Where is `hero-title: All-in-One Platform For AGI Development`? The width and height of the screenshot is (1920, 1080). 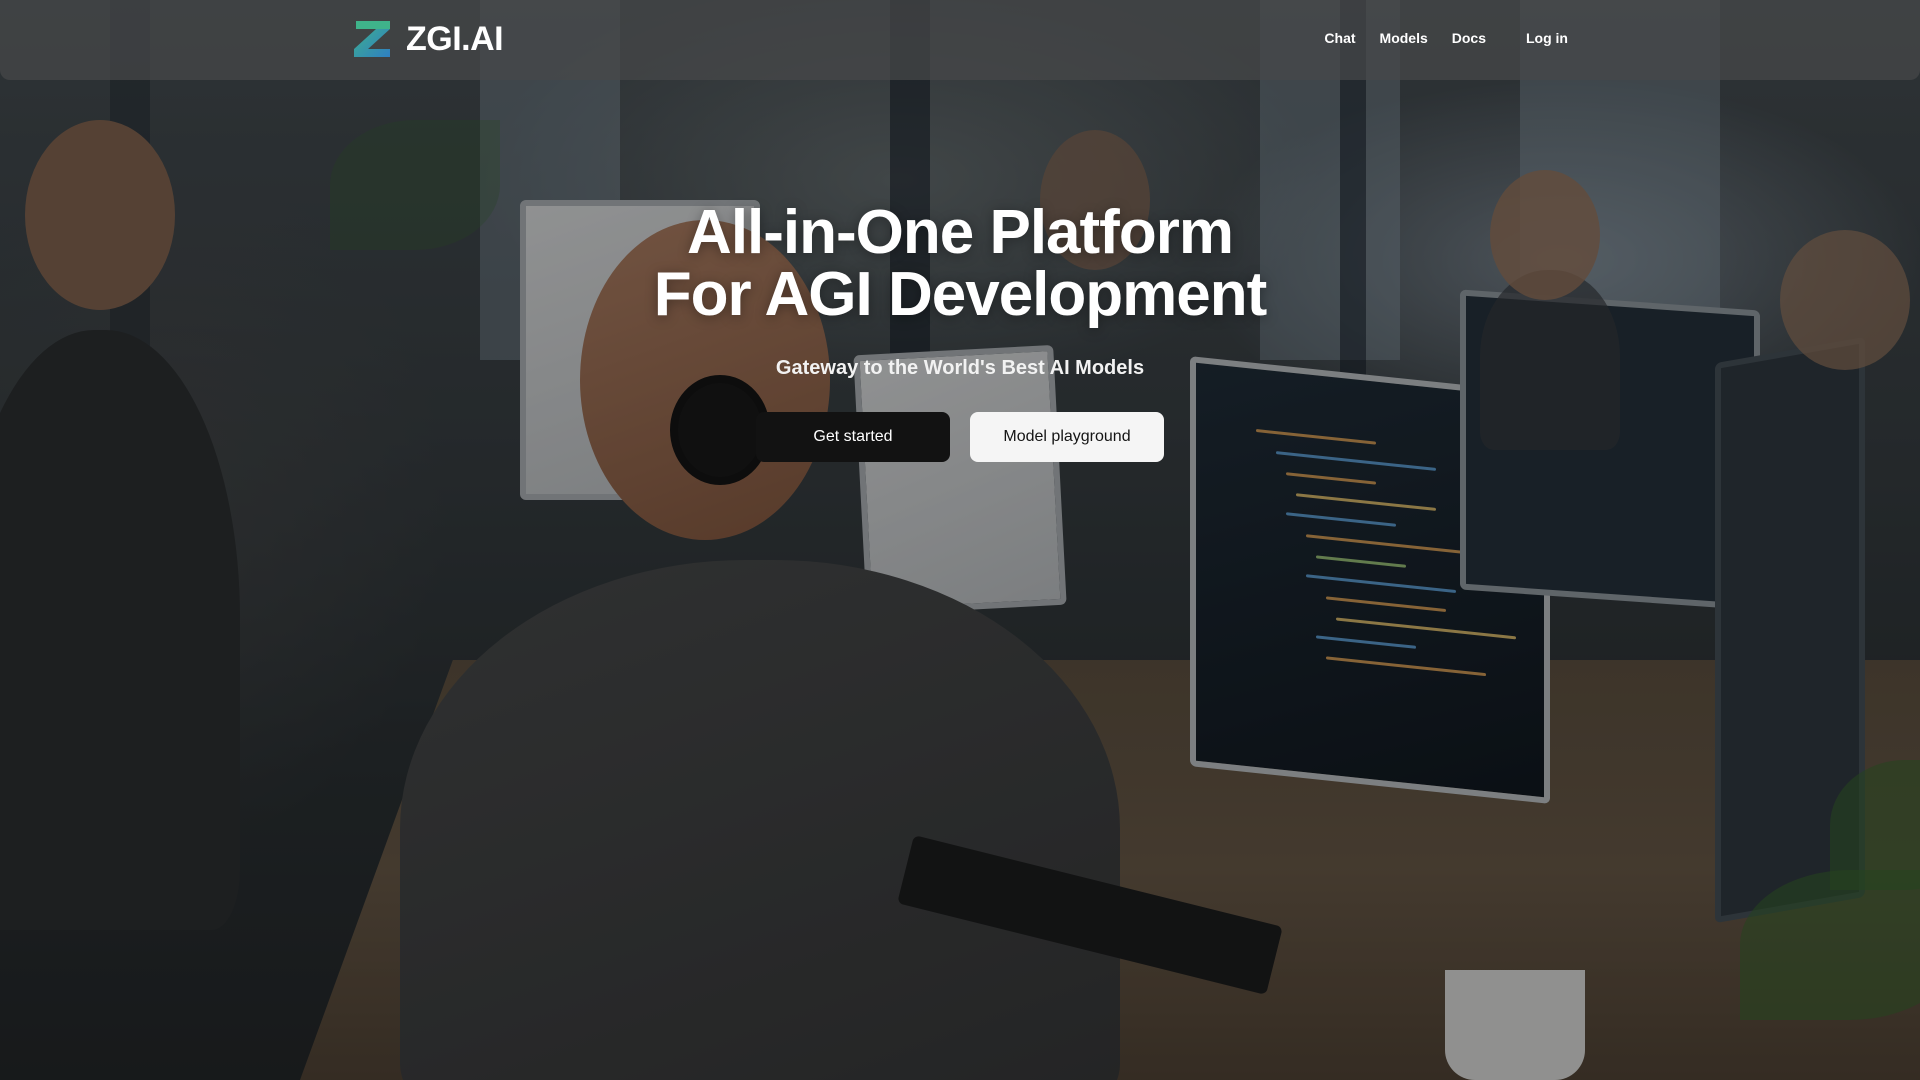 hero-title: All-in-One Platform For AGI Development is located at coordinates (960, 264).